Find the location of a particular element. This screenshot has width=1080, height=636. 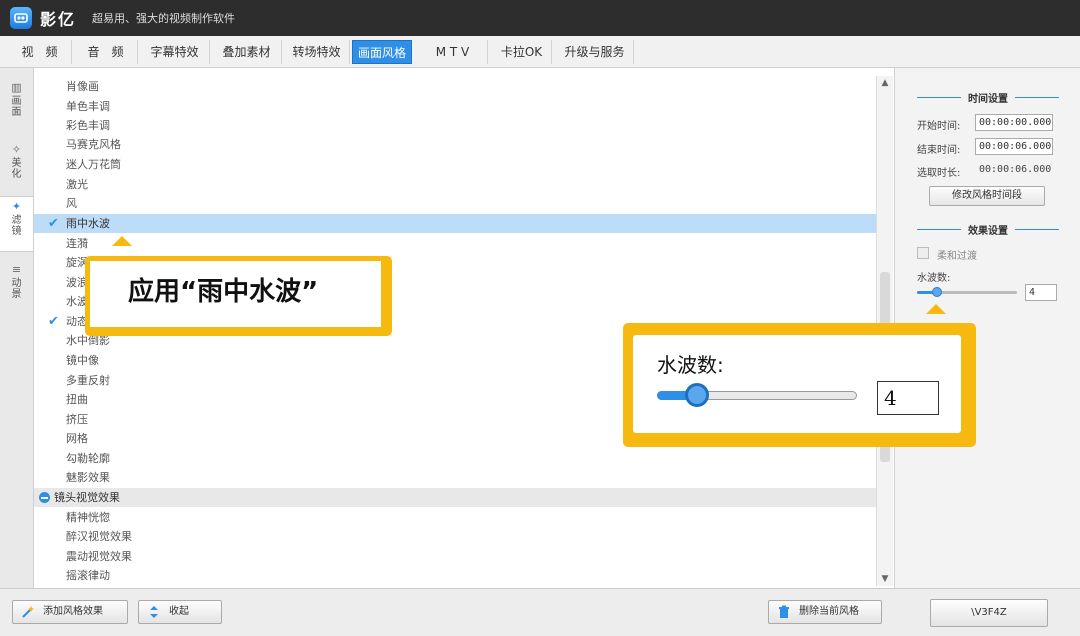

start-time-field: 00:00:00.000 is located at coordinates (1014, 122).